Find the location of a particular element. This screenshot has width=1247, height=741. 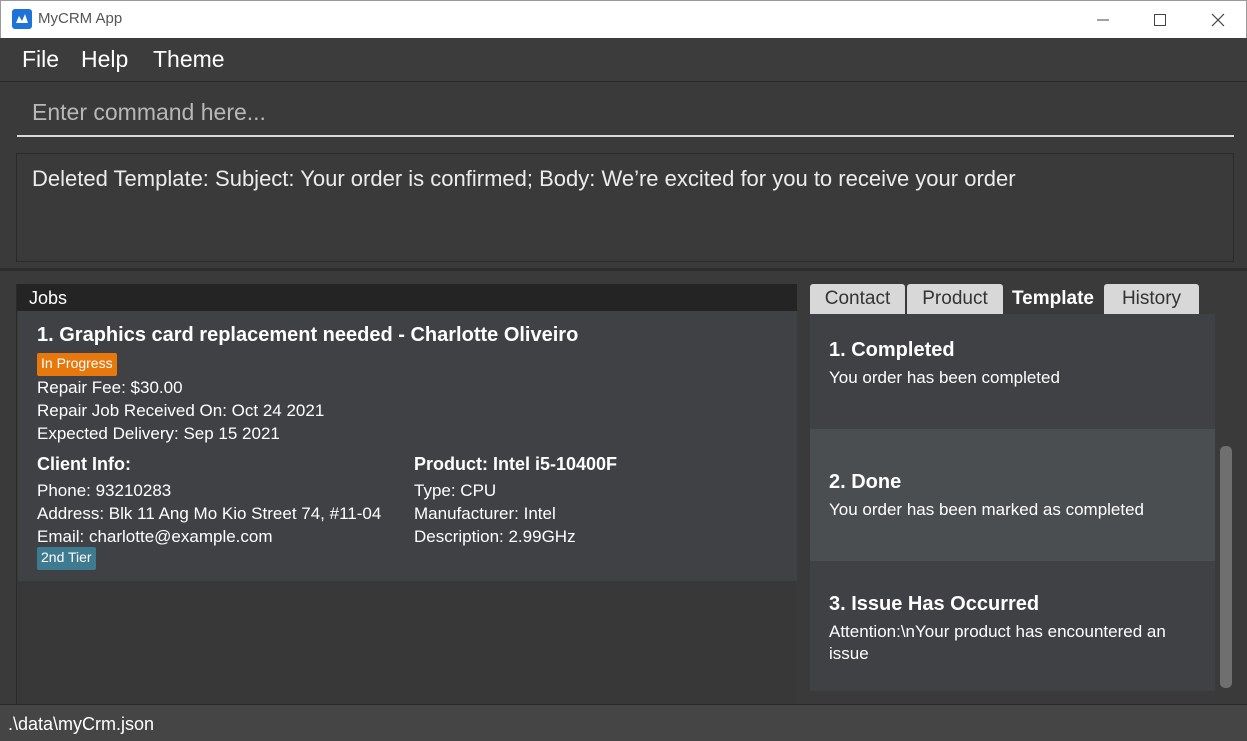

job-received-date: Repair Job Received On: Oct 24 2021 is located at coordinates (181, 410).